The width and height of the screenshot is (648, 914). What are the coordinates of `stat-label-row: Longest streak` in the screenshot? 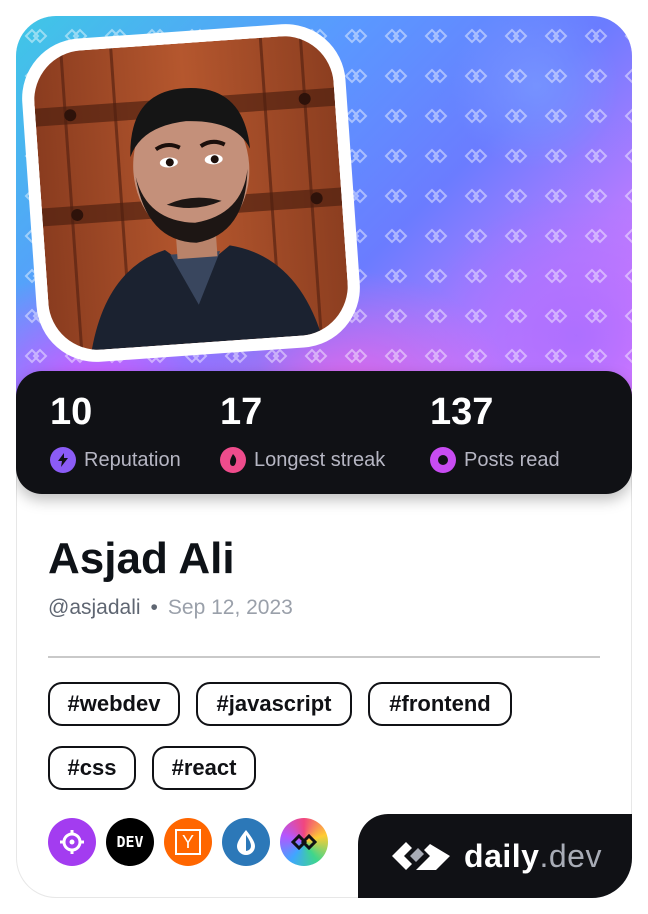 It's located at (302, 460).